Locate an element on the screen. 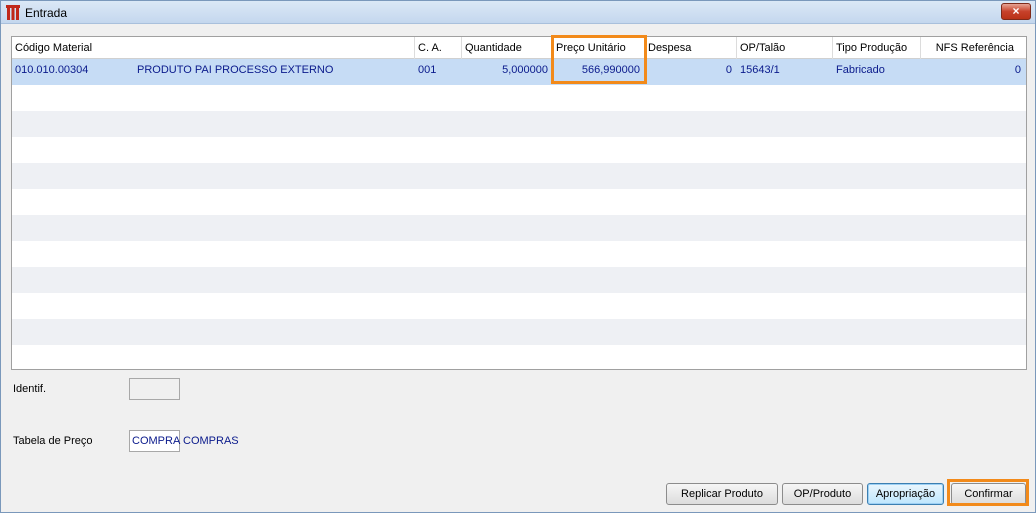  tabela-preco-field: COMPRA is located at coordinates (154, 441).